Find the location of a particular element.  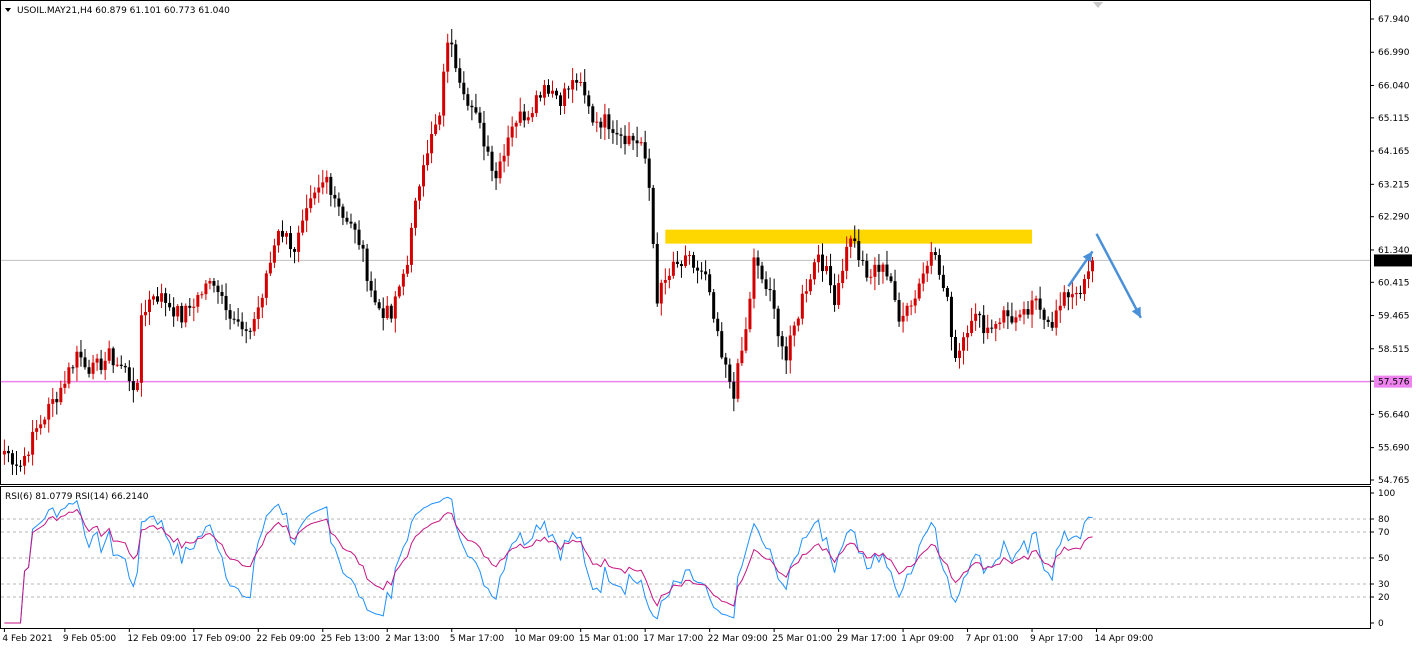

time-tick-label: 9 Apr 17:00 is located at coordinates (1056, 639).